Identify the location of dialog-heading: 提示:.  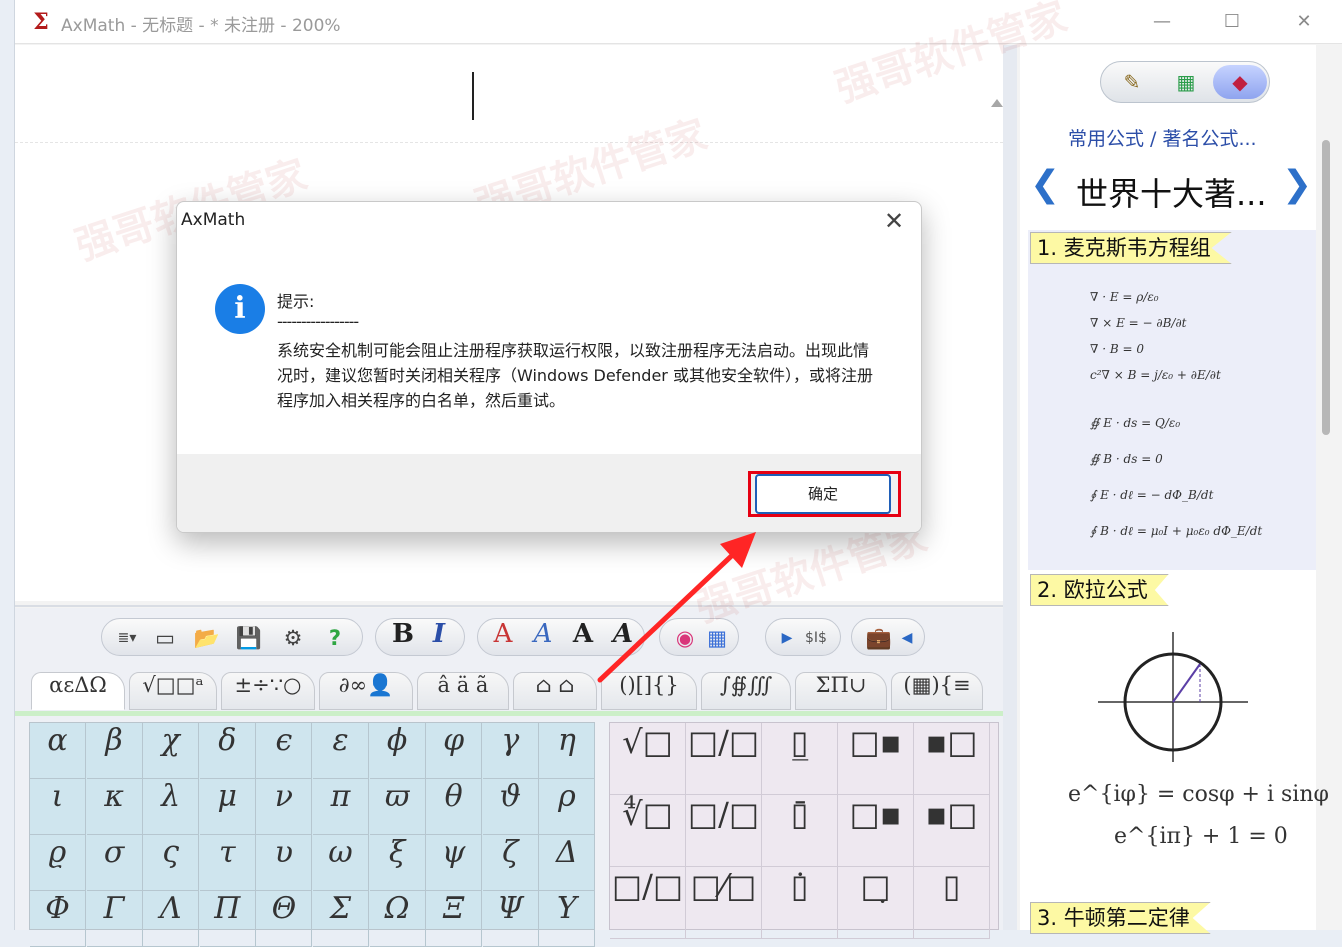
(296, 301).